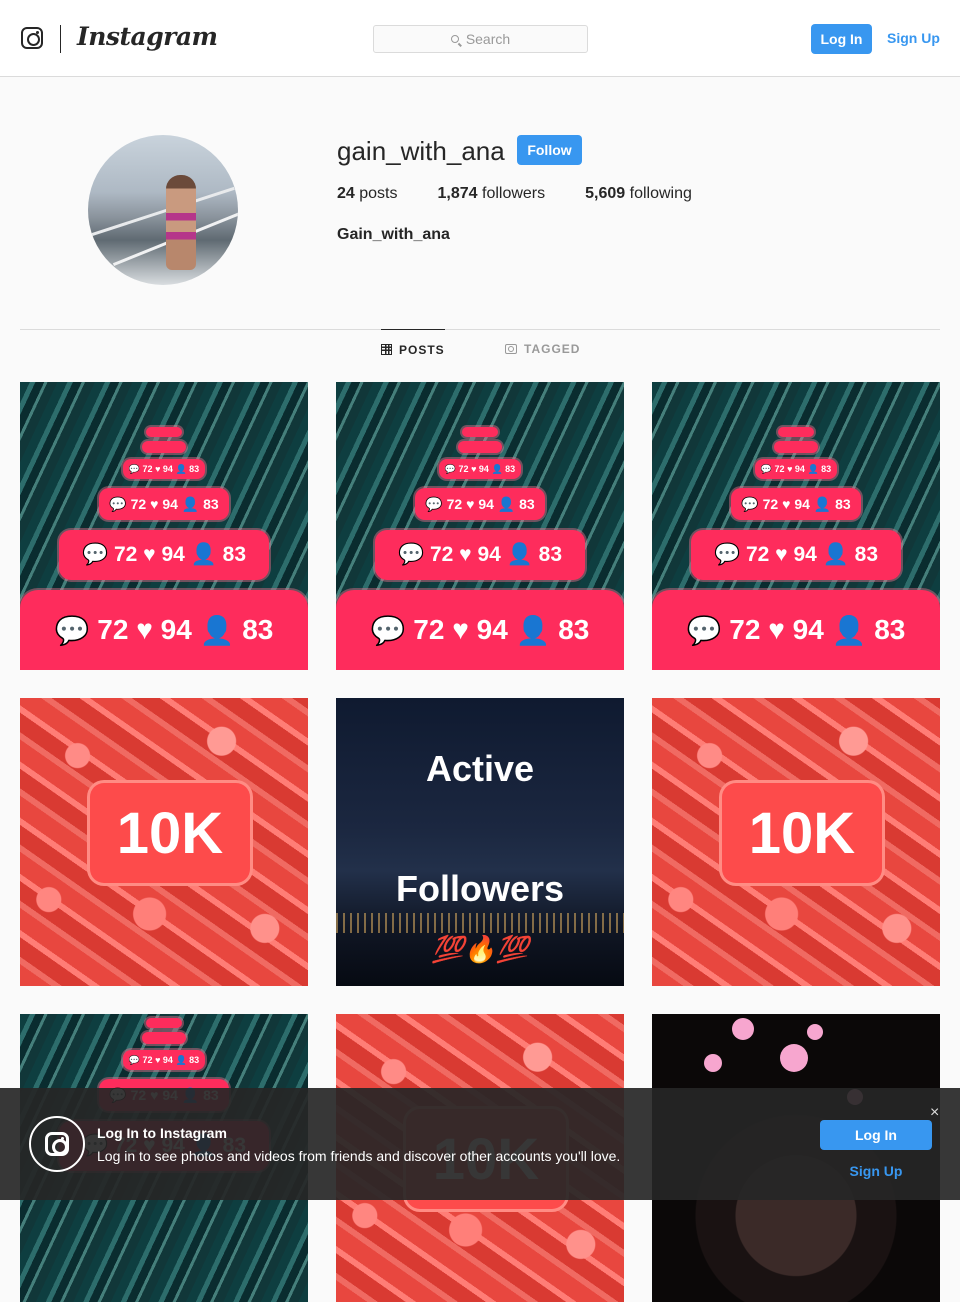  I want to click on banner-login-button: Log In, so click(876, 1135).